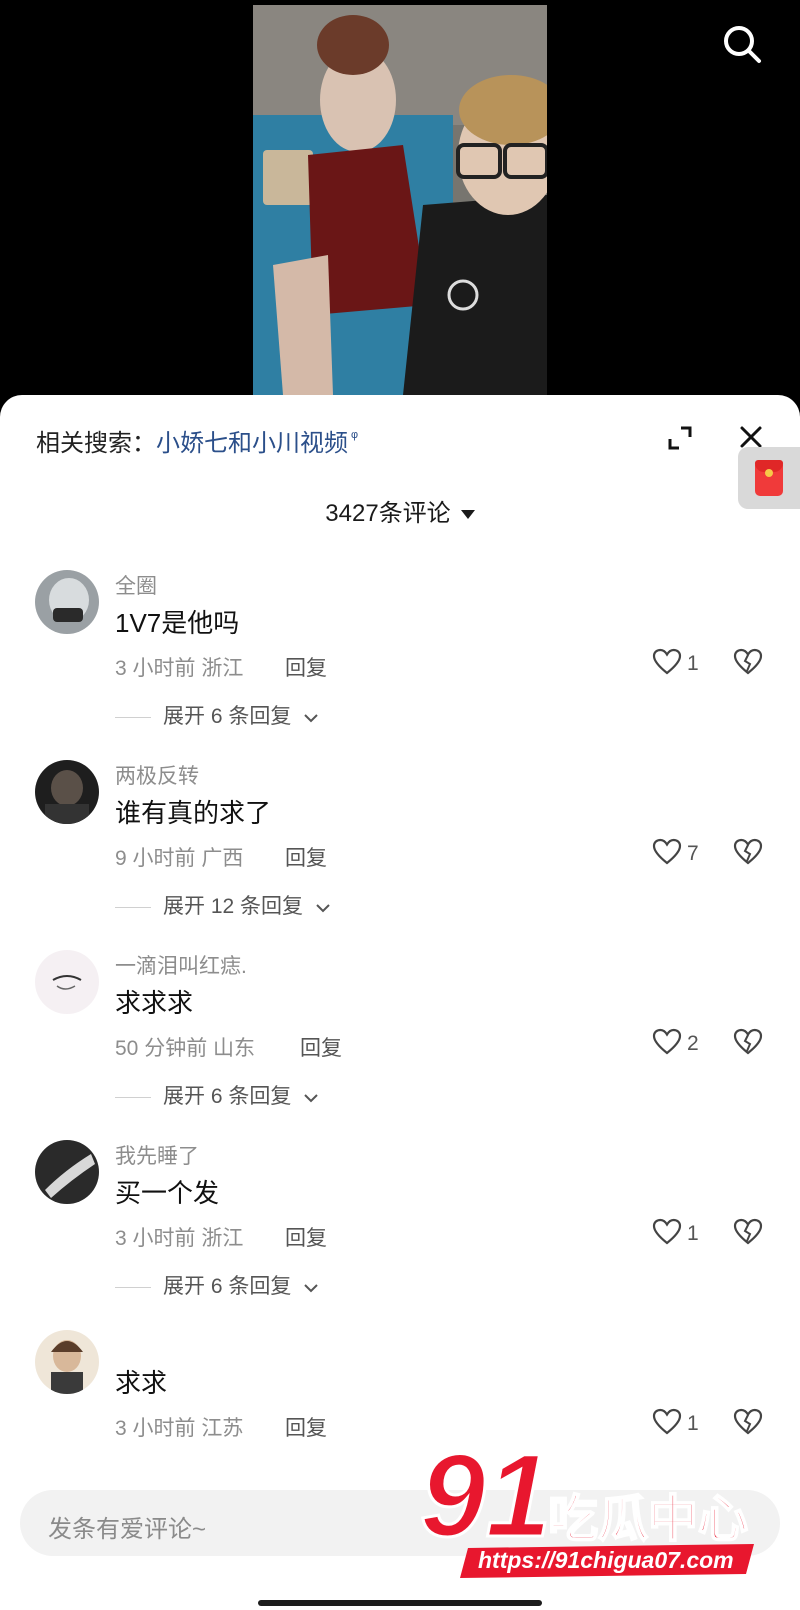 This screenshot has height=1610, width=800. What do you see at coordinates (252, 443) in the screenshot?
I see `related-search-term: 小娇七和小川视频` at bounding box center [252, 443].